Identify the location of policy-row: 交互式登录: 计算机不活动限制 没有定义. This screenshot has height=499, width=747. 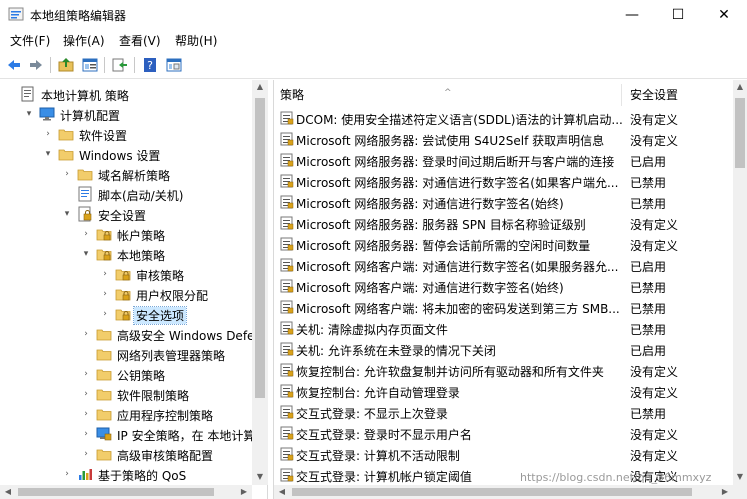
(504, 454).